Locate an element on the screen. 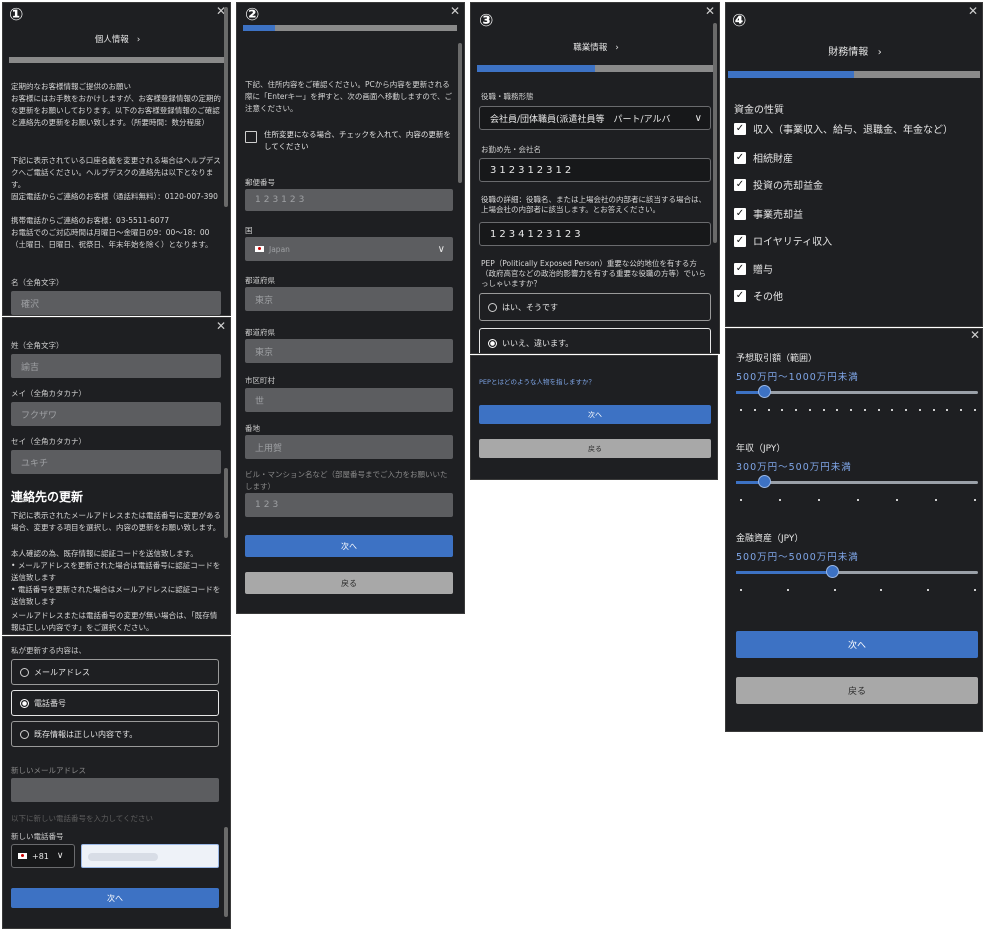 The height and width of the screenshot is (939, 986). street-field: 上用賀 is located at coordinates (349, 447).